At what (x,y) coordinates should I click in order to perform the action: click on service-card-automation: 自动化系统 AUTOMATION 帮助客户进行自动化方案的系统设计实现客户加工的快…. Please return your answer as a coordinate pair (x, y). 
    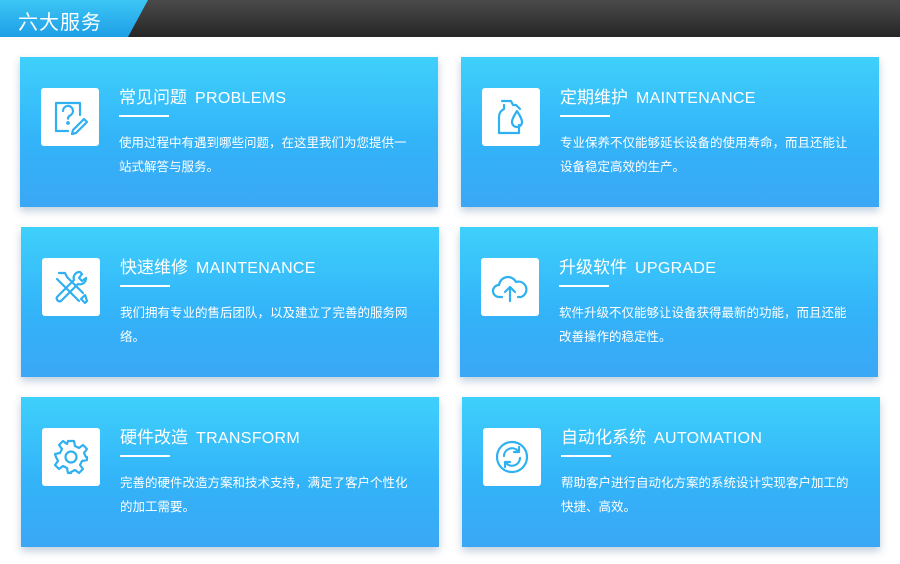
    Looking at the image, I should click on (671, 472).